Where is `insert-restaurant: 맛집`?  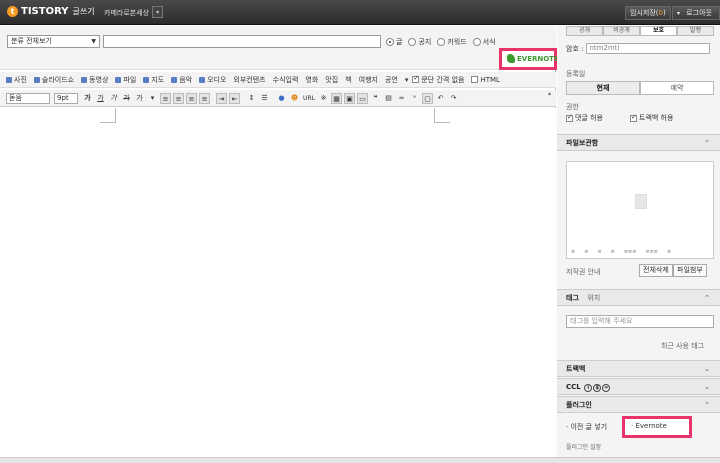
insert-restaurant: 맛집 is located at coordinates (331, 80).